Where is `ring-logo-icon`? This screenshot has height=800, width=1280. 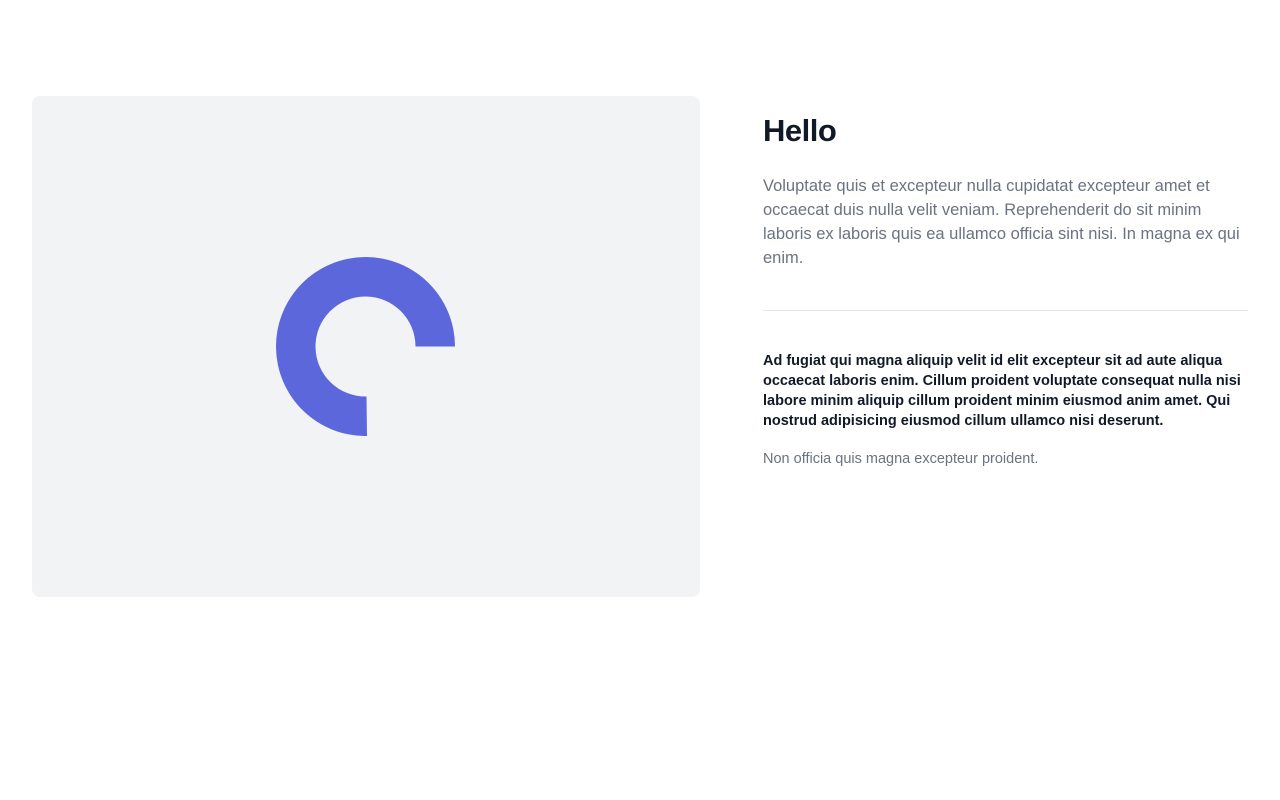 ring-logo-icon is located at coordinates (365, 346).